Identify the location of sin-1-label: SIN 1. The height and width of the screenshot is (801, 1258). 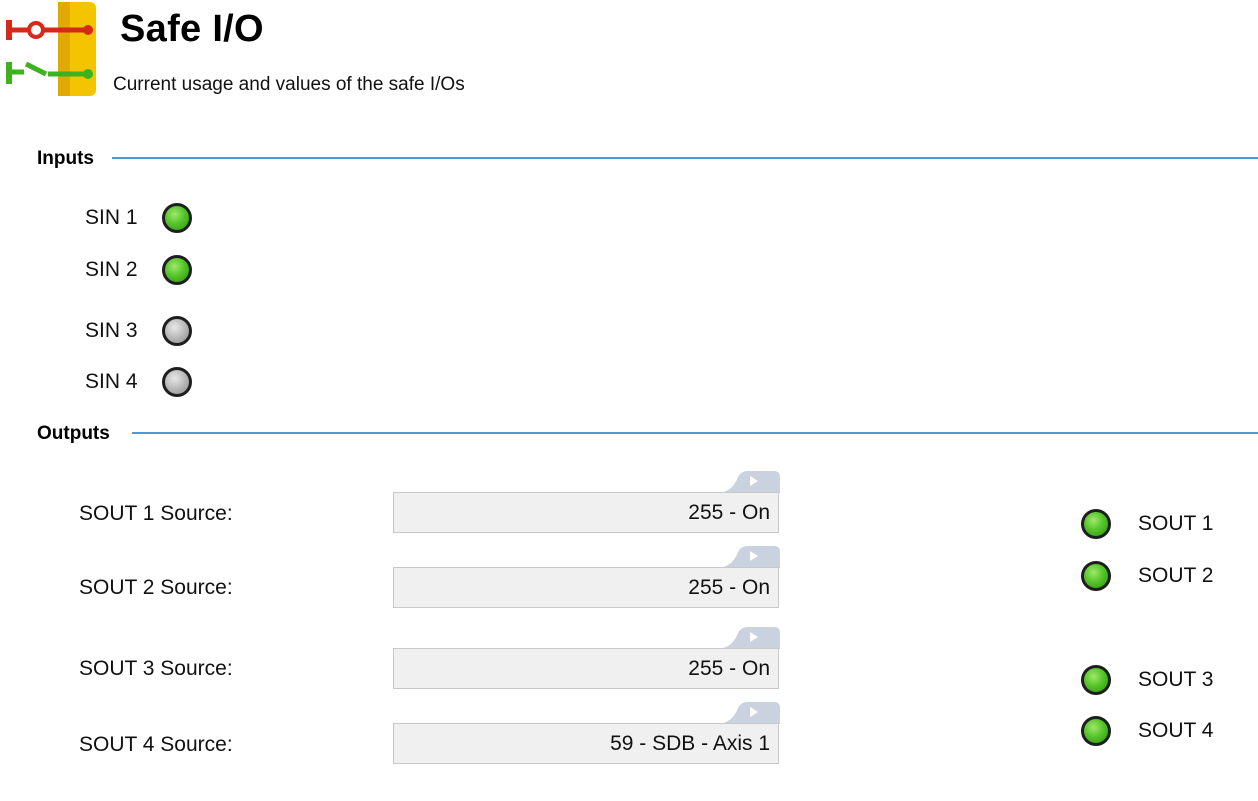
(111, 217).